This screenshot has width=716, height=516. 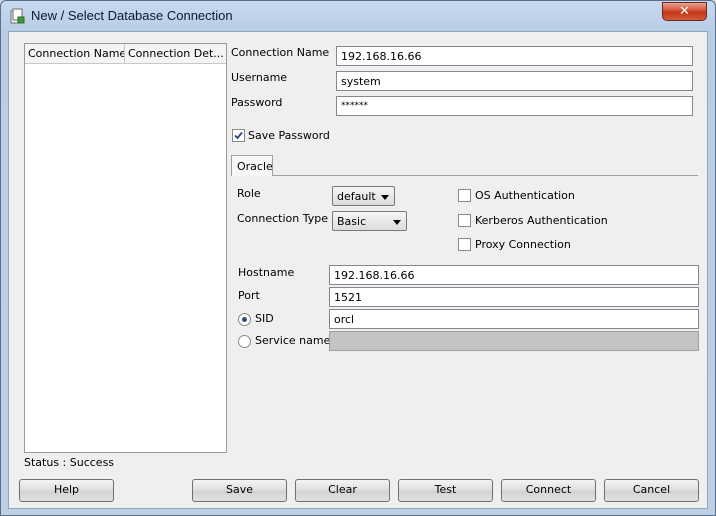 I want to click on role-label: Role, so click(x=249, y=193).